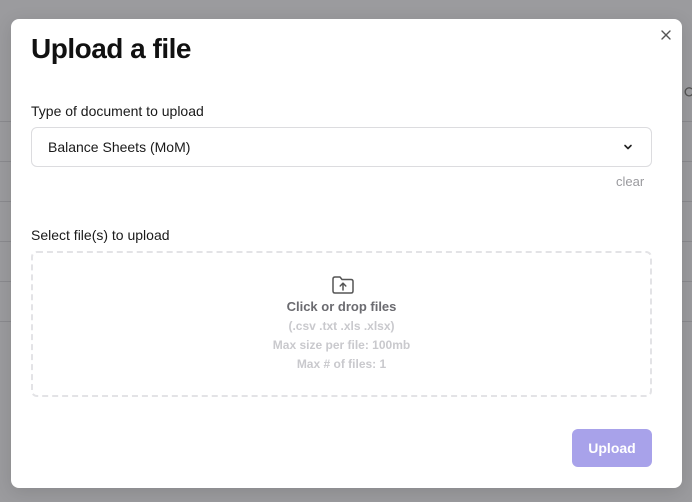 This screenshot has width=692, height=502. I want to click on clear-selection-link: clear, so click(630, 181).